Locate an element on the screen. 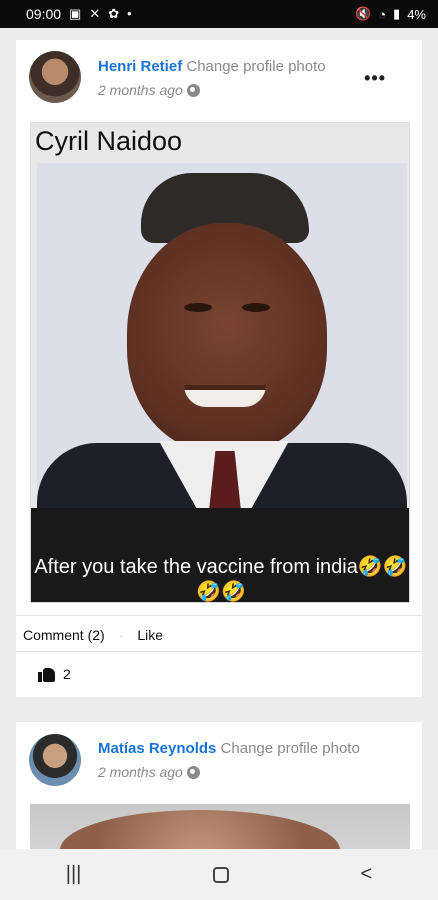  home-button is located at coordinates (220, 874).